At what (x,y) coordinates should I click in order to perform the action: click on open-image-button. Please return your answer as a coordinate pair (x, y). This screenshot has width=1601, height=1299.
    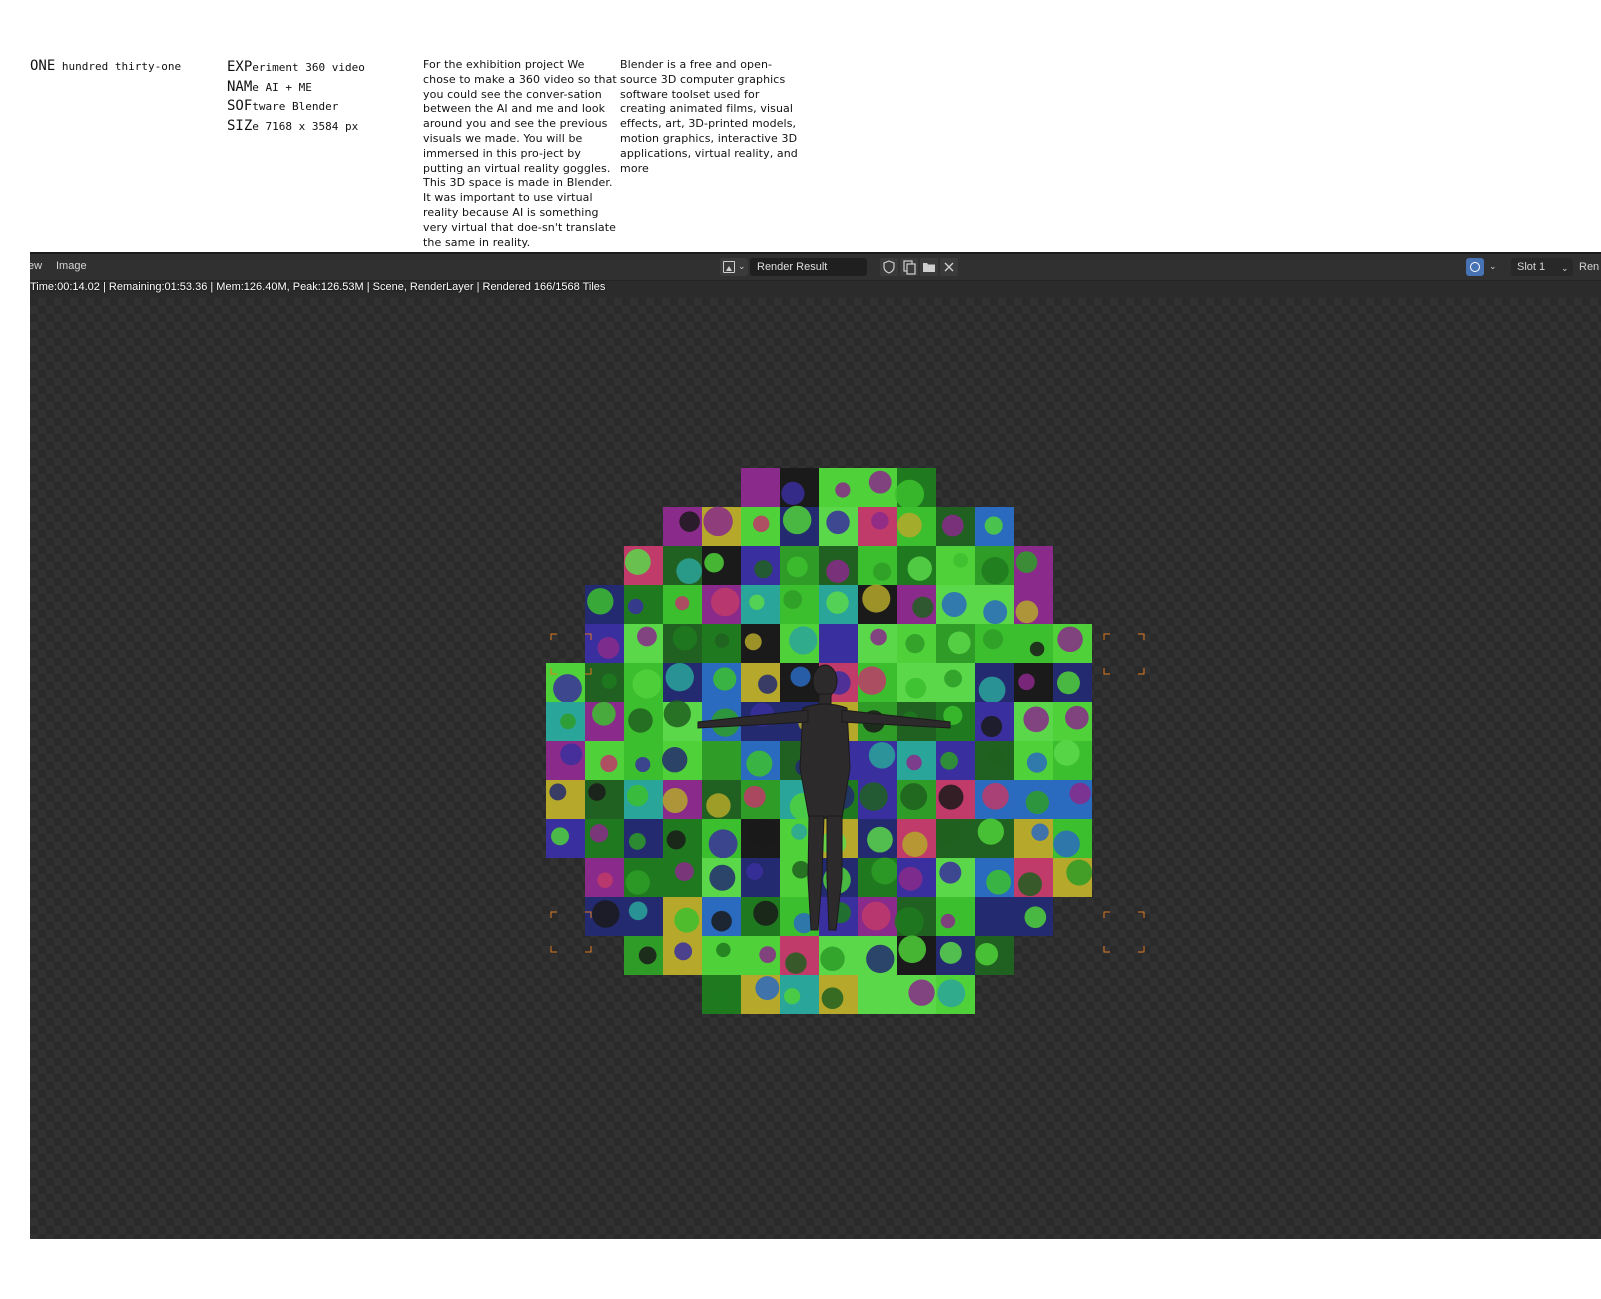
    Looking at the image, I should click on (929, 267).